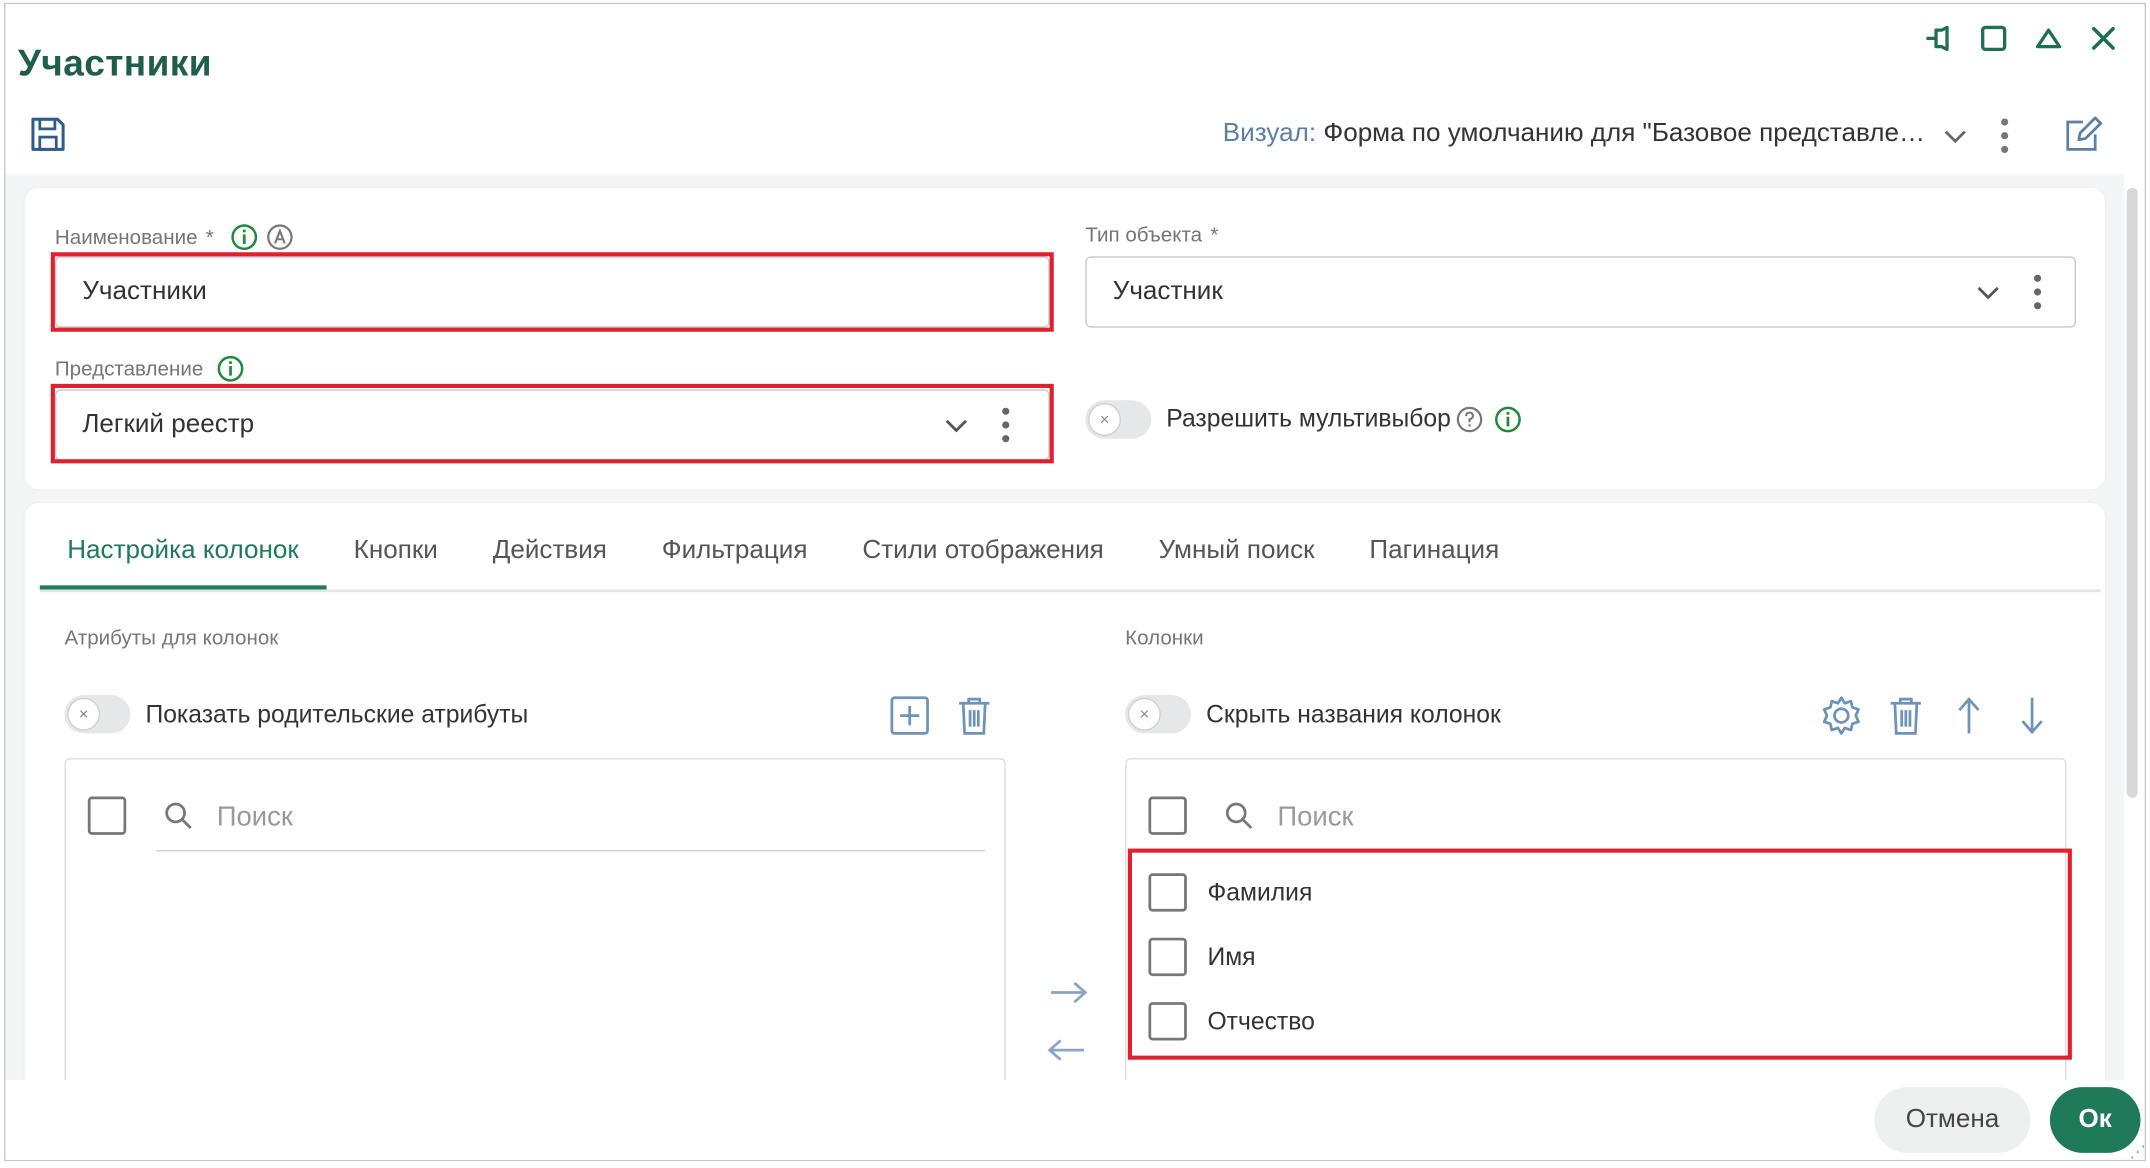 Image resolution: width=2150 pixels, height=1168 pixels. I want to click on object-type-select: Участник, so click(1580, 292).